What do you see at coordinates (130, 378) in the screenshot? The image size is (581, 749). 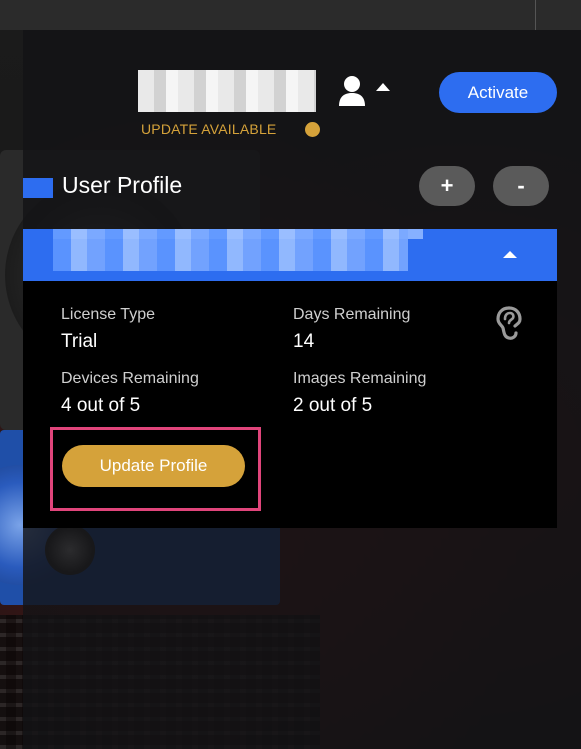 I see `devices-remaining-label: Devices Remaining` at bounding box center [130, 378].